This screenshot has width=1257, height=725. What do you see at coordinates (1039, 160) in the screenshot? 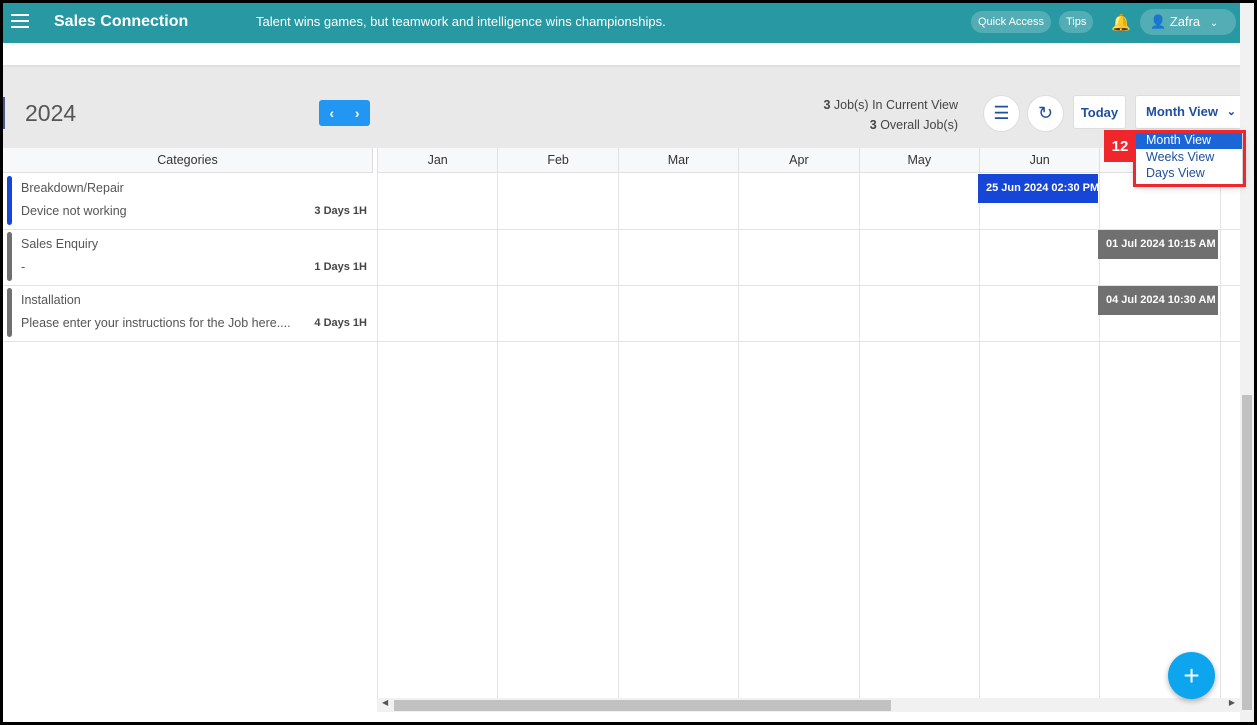
I see `month-header: Jun` at bounding box center [1039, 160].